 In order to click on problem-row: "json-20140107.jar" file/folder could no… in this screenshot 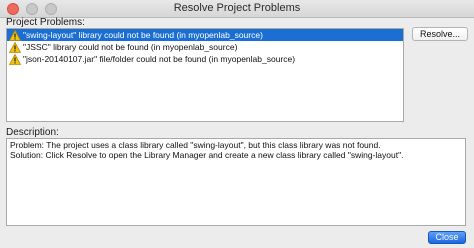, I will do `click(205, 59)`.